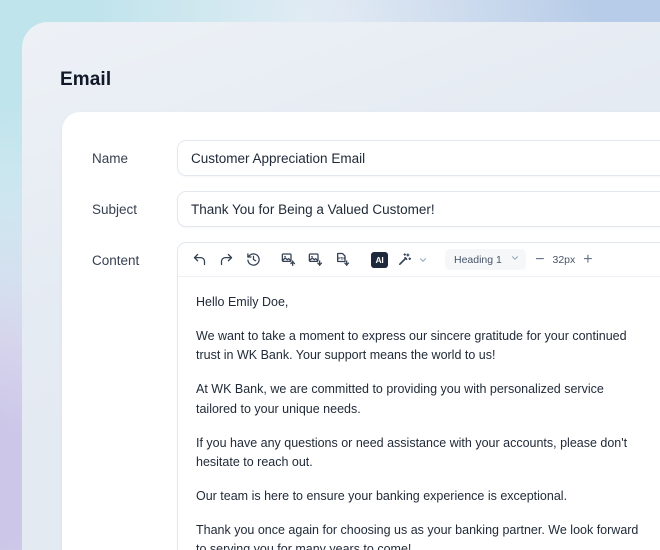 The width and height of the screenshot is (660, 550). What do you see at coordinates (115, 209) in the screenshot?
I see `subject-label: Subject` at bounding box center [115, 209].